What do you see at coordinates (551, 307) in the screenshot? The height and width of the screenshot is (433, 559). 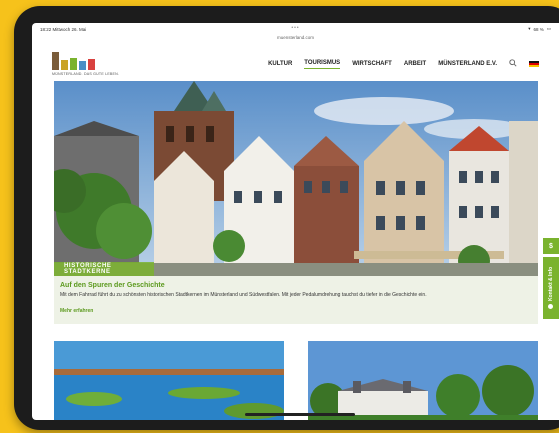 I see `info-icon` at bounding box center [551, 307].